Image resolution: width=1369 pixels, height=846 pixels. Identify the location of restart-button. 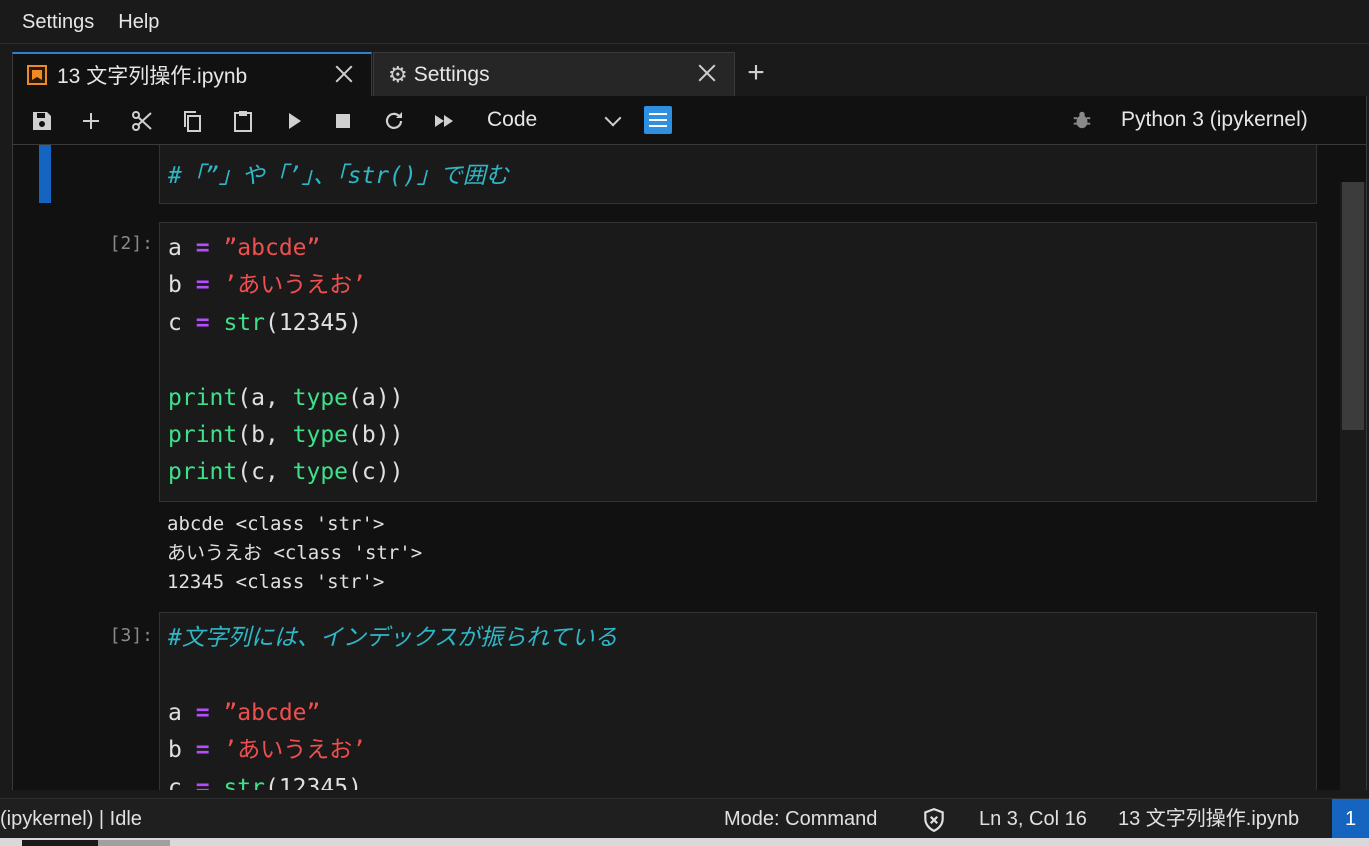
(394, 121).